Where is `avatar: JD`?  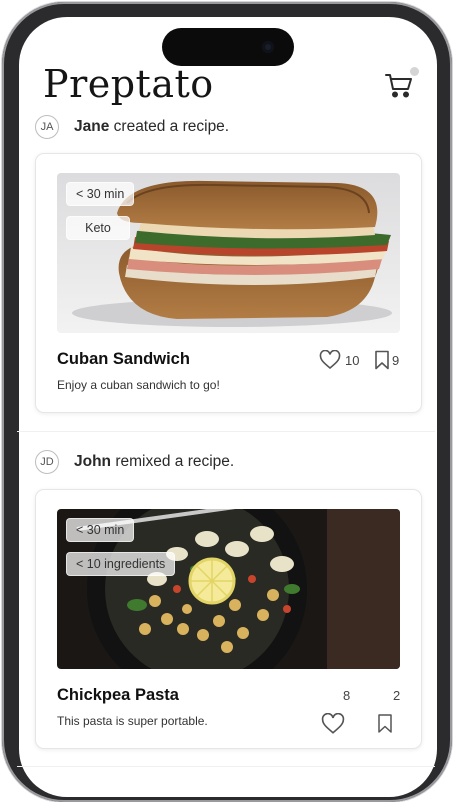 avatar: JD is located at coordinates (47, 462).